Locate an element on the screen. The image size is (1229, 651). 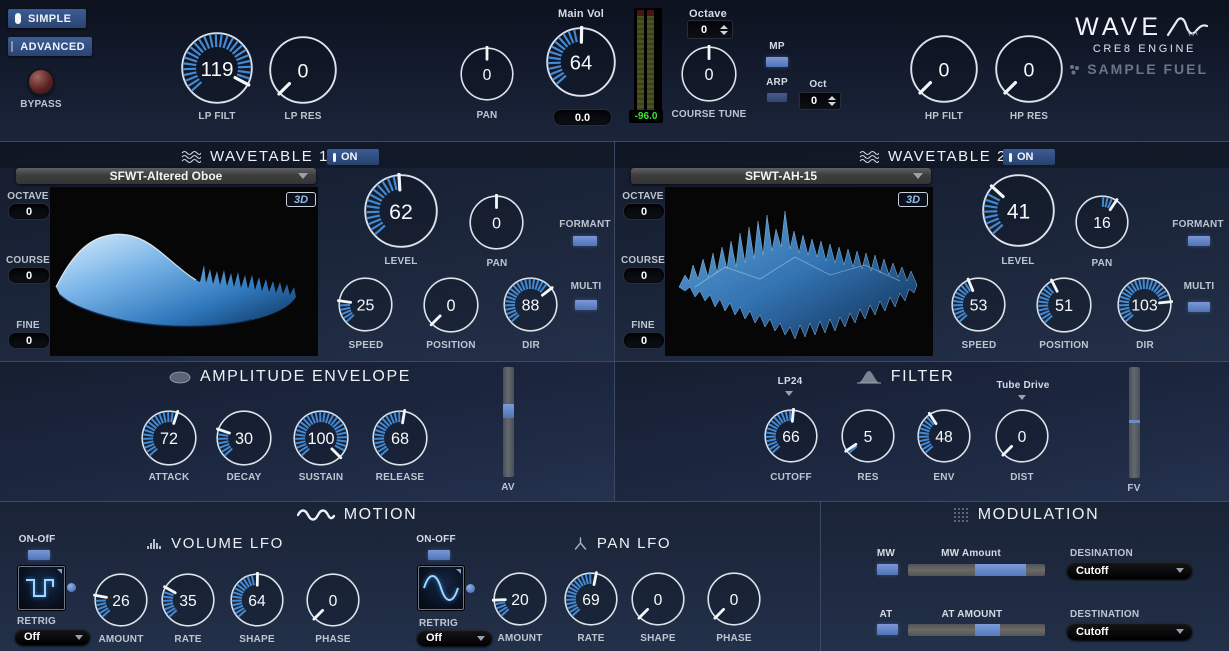
vol-lfo-phase-knob: 0 is located at coordinates (333, 600).